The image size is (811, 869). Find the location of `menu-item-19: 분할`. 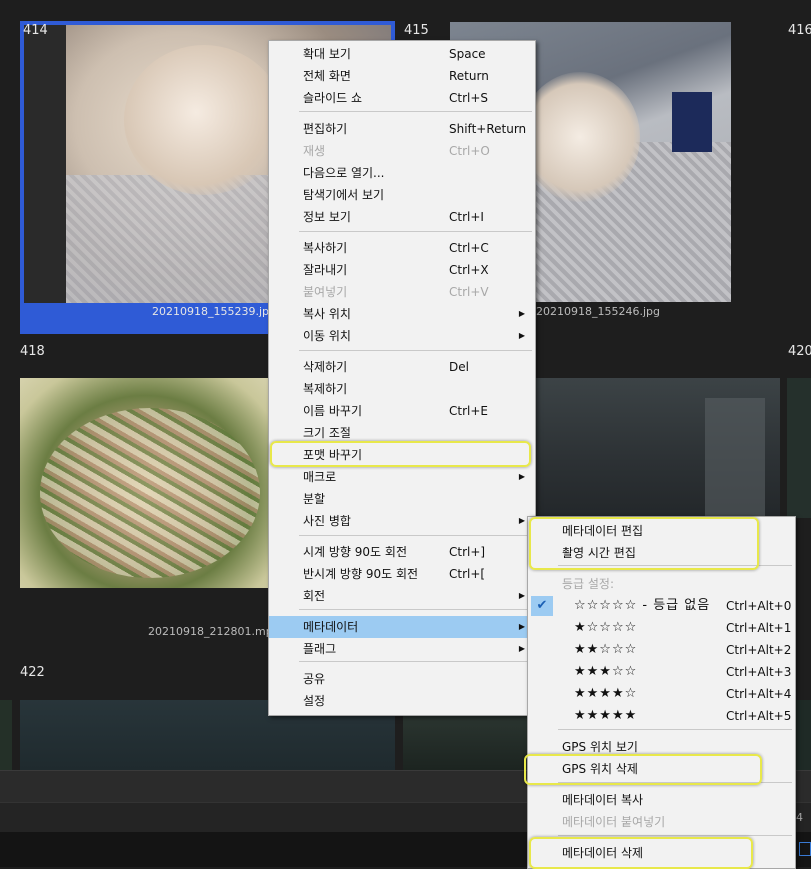

menu-item-19: 분할 is located at coordinates (402, 499).